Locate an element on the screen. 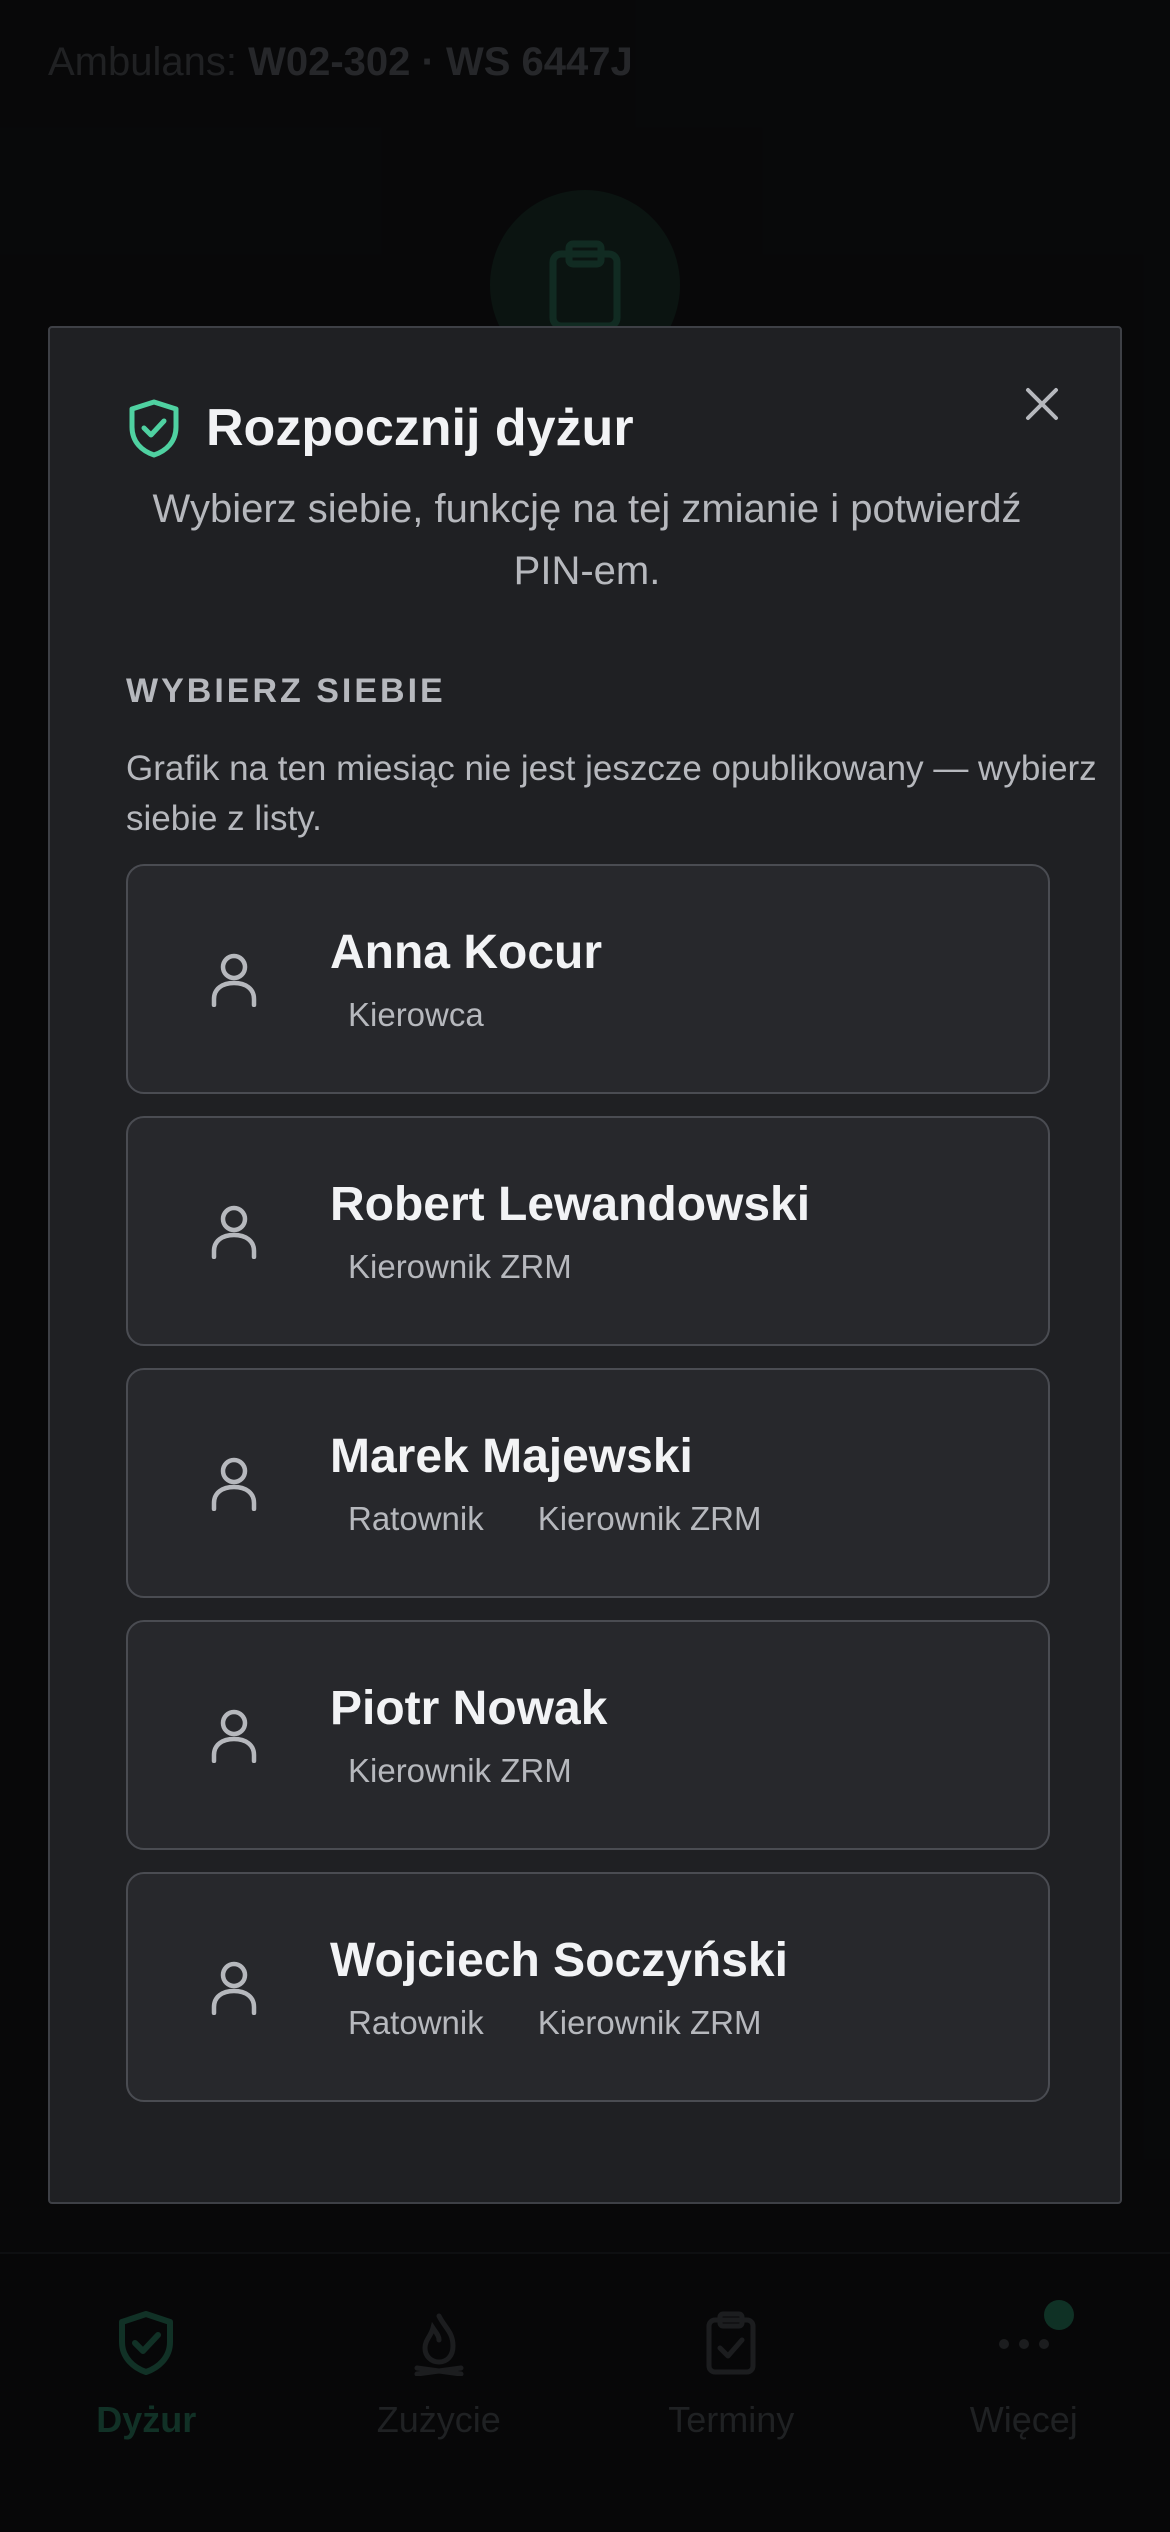  section-title: WYBIERZ SIEBIE is located at coordinates (286, 691).